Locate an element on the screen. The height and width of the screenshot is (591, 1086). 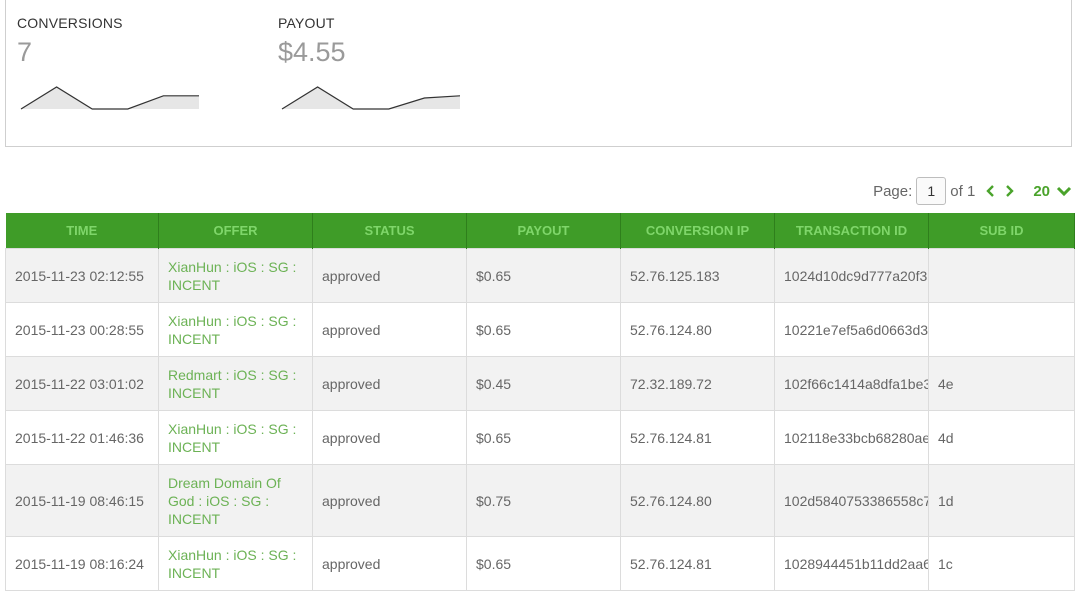
cell-time: 2015-11-22 03:01:02 is located at coordinates (82, 383).